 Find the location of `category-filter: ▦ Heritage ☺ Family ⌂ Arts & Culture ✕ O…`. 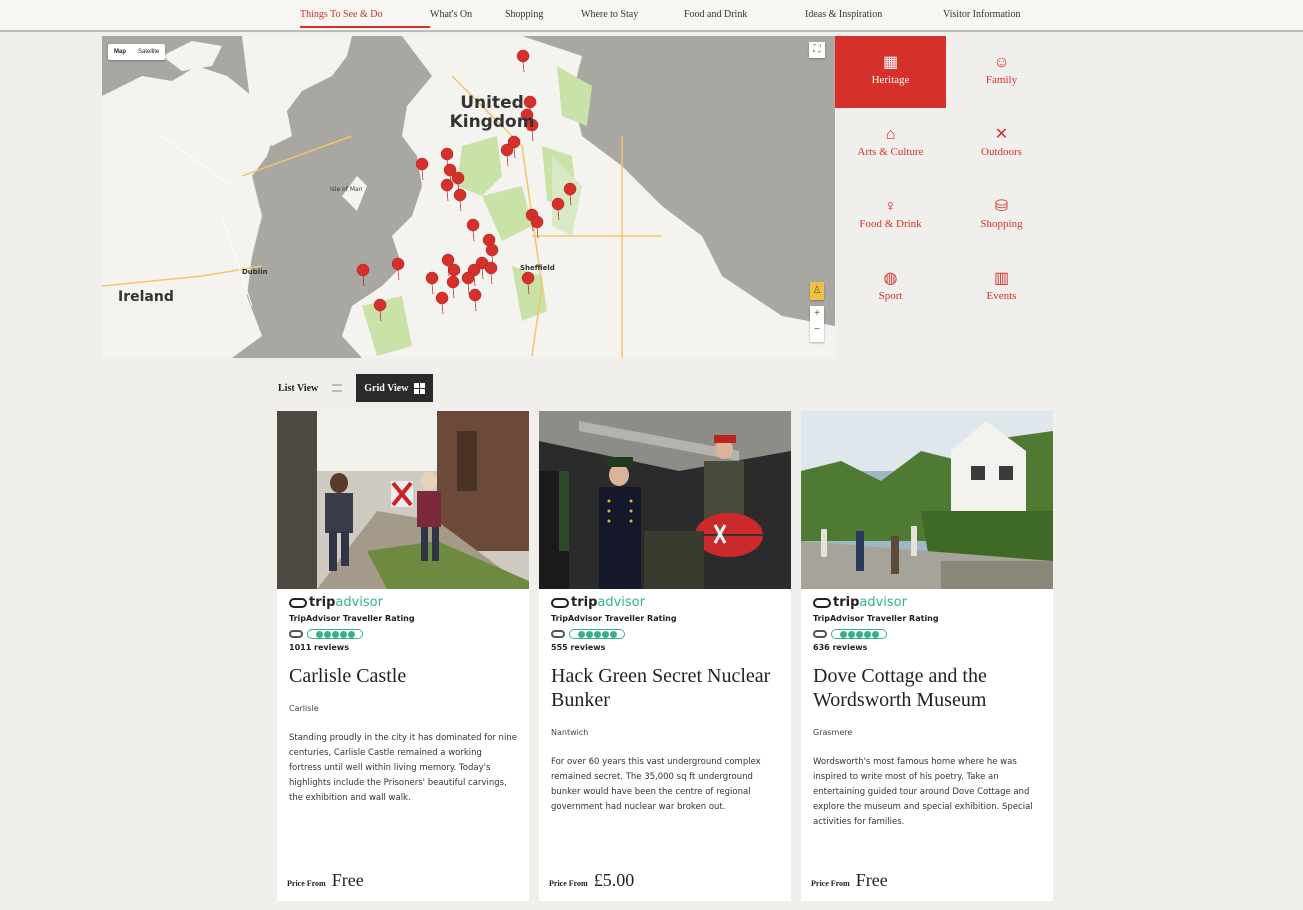

category-filter: ▦ Heritage ☺ Family ⌂ Arts & Culture ✕ O… is located at coordinates (946, 197).